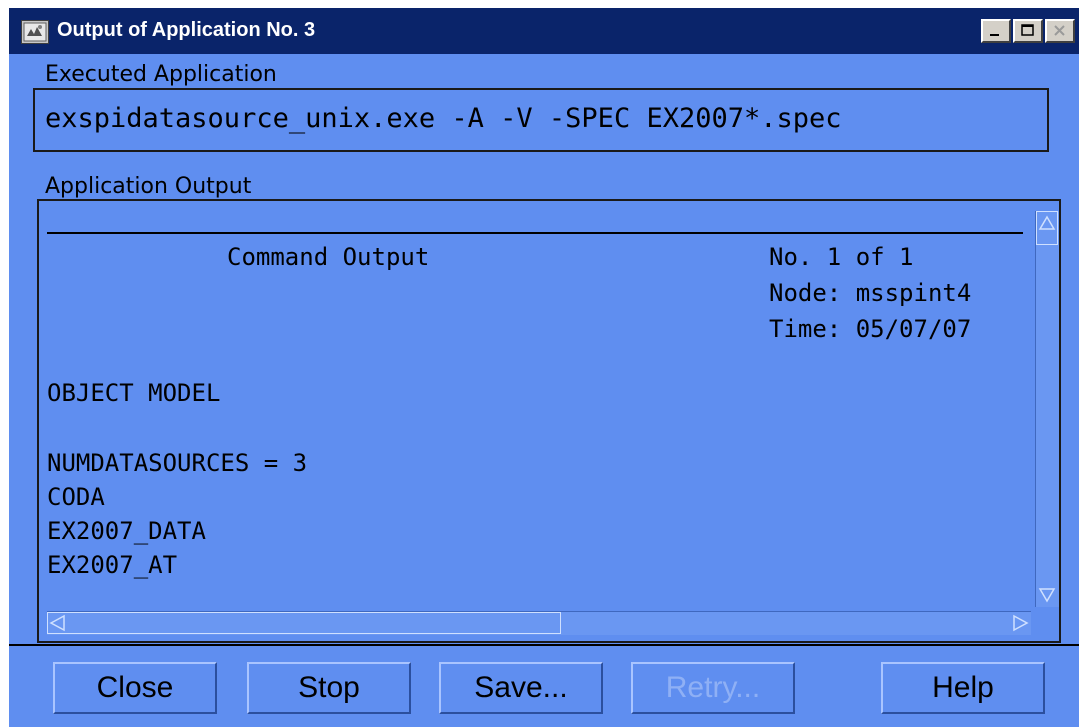 The image size is (1086, 727). What do you see at coordinates (544, 31) in the screenshot?
I see `title-bar: Output of Application No. 3` at bounding box center [544, 31].